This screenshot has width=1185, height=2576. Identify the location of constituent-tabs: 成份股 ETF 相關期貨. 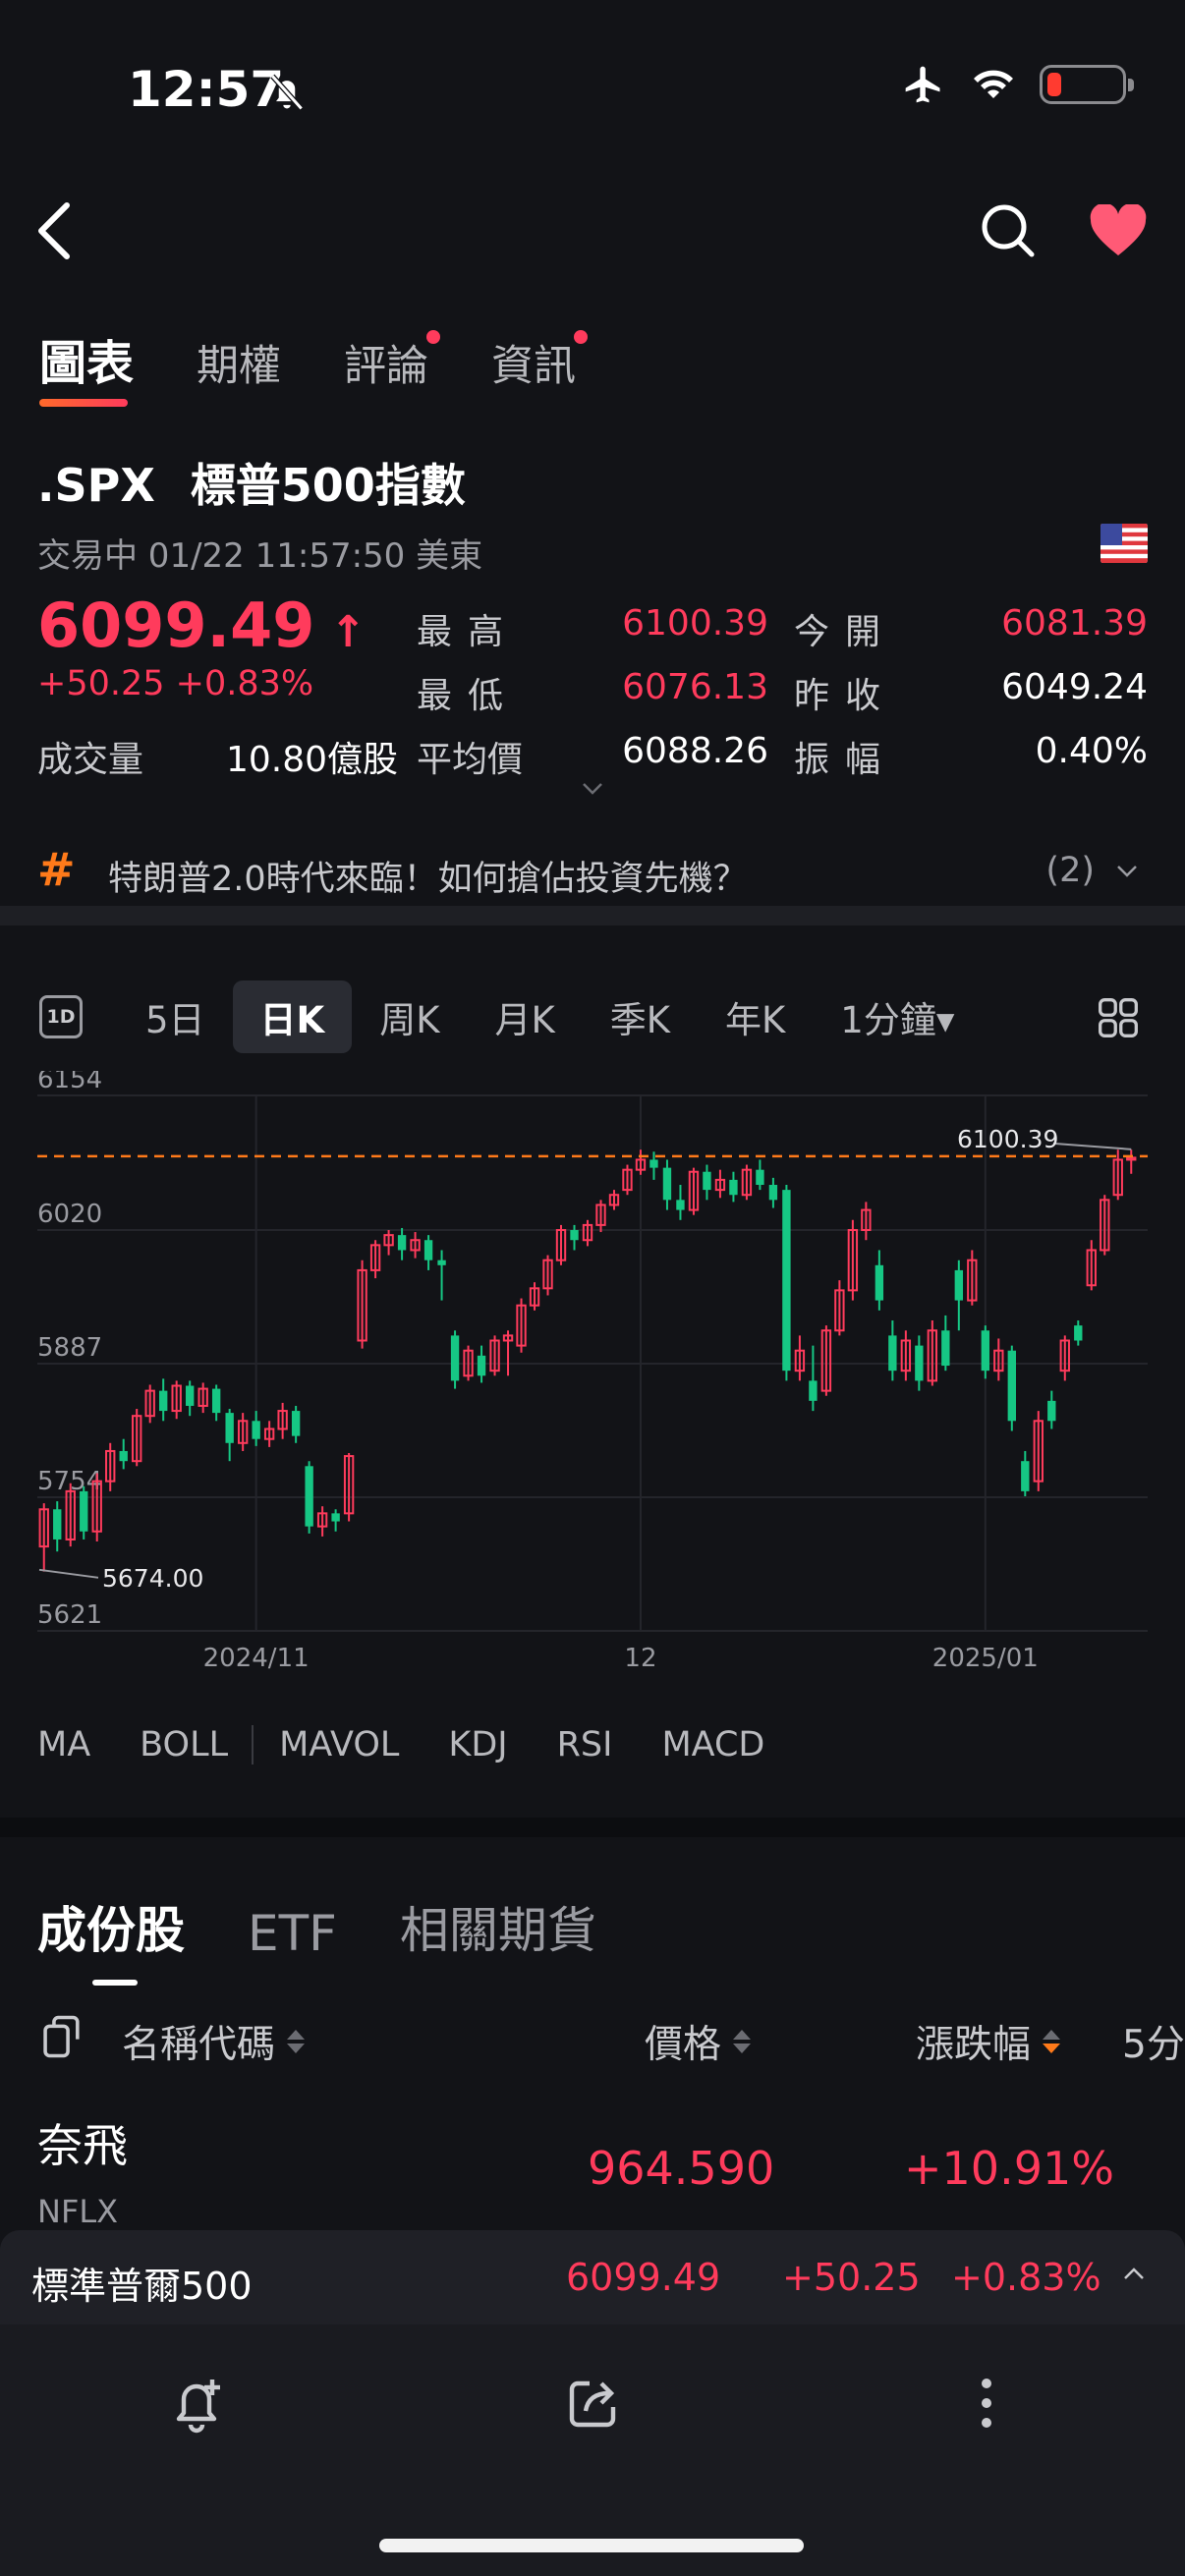
(317, 1938).